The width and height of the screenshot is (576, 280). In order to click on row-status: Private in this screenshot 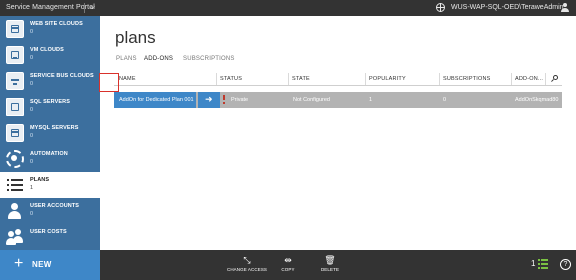, I will do `click(240, 100)`.